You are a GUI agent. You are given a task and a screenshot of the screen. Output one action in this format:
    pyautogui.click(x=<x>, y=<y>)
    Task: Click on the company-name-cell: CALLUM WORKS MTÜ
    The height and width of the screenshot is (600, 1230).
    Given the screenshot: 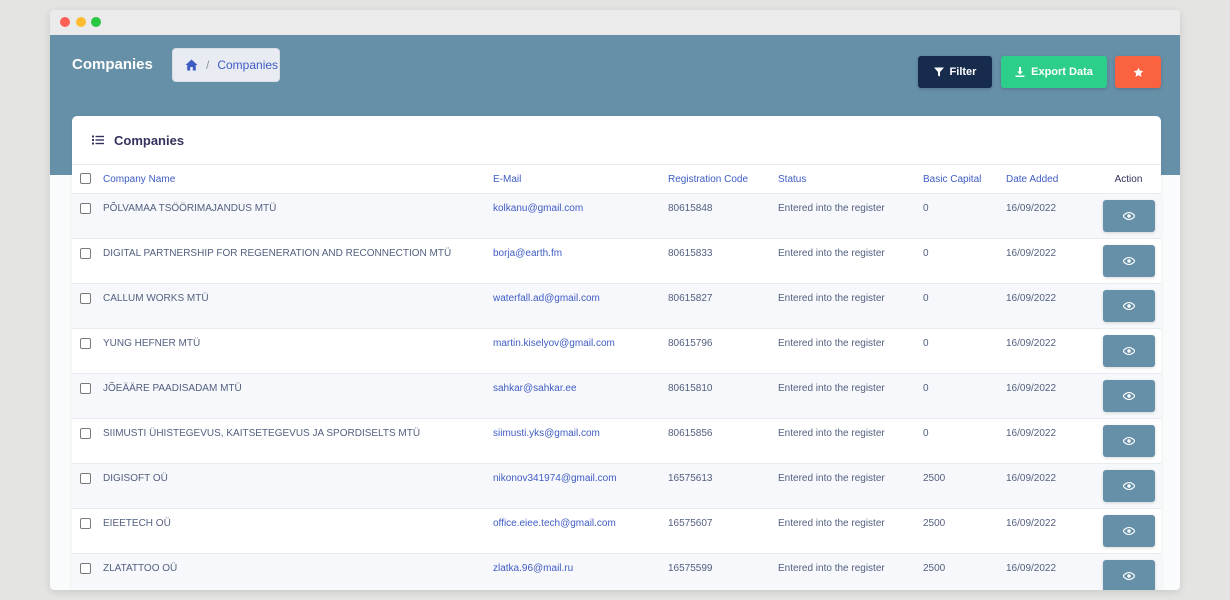 What is the action you would take?
    pyautogui.click(x=298, y=306)
    